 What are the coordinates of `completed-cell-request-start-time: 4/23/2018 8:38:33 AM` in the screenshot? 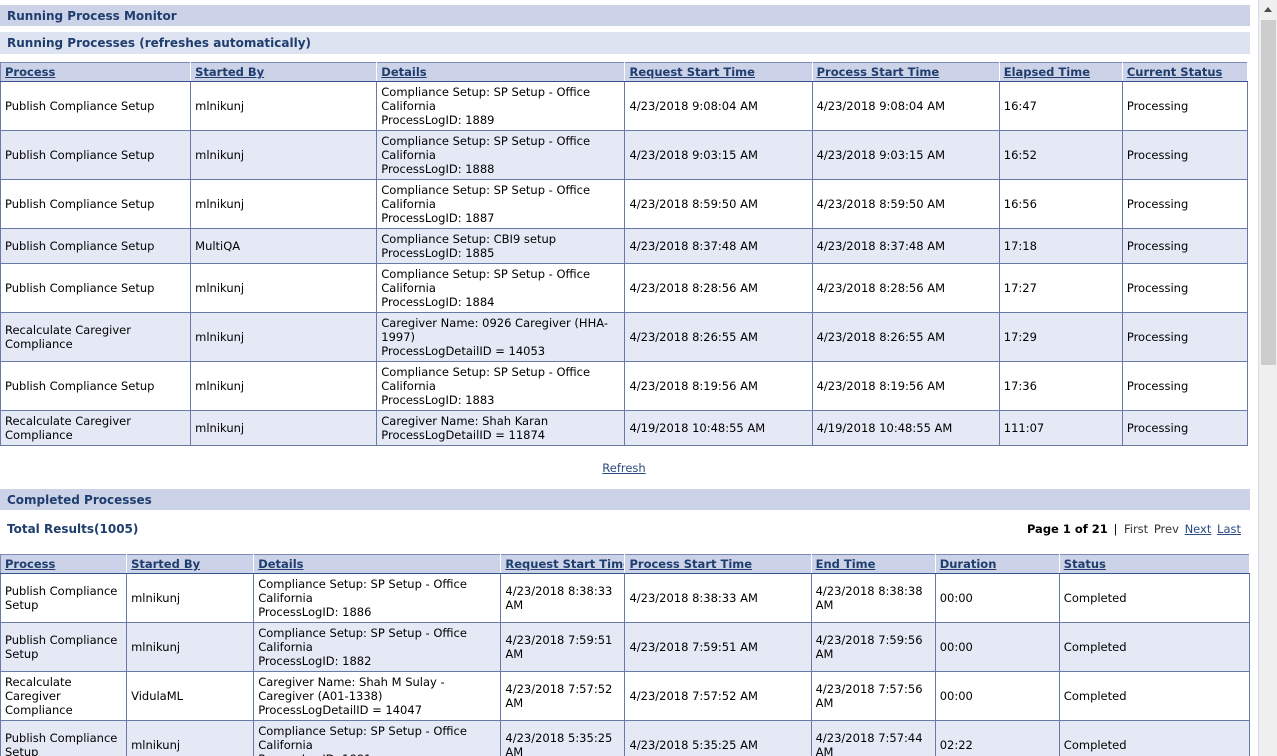 It's located at (563, 598).